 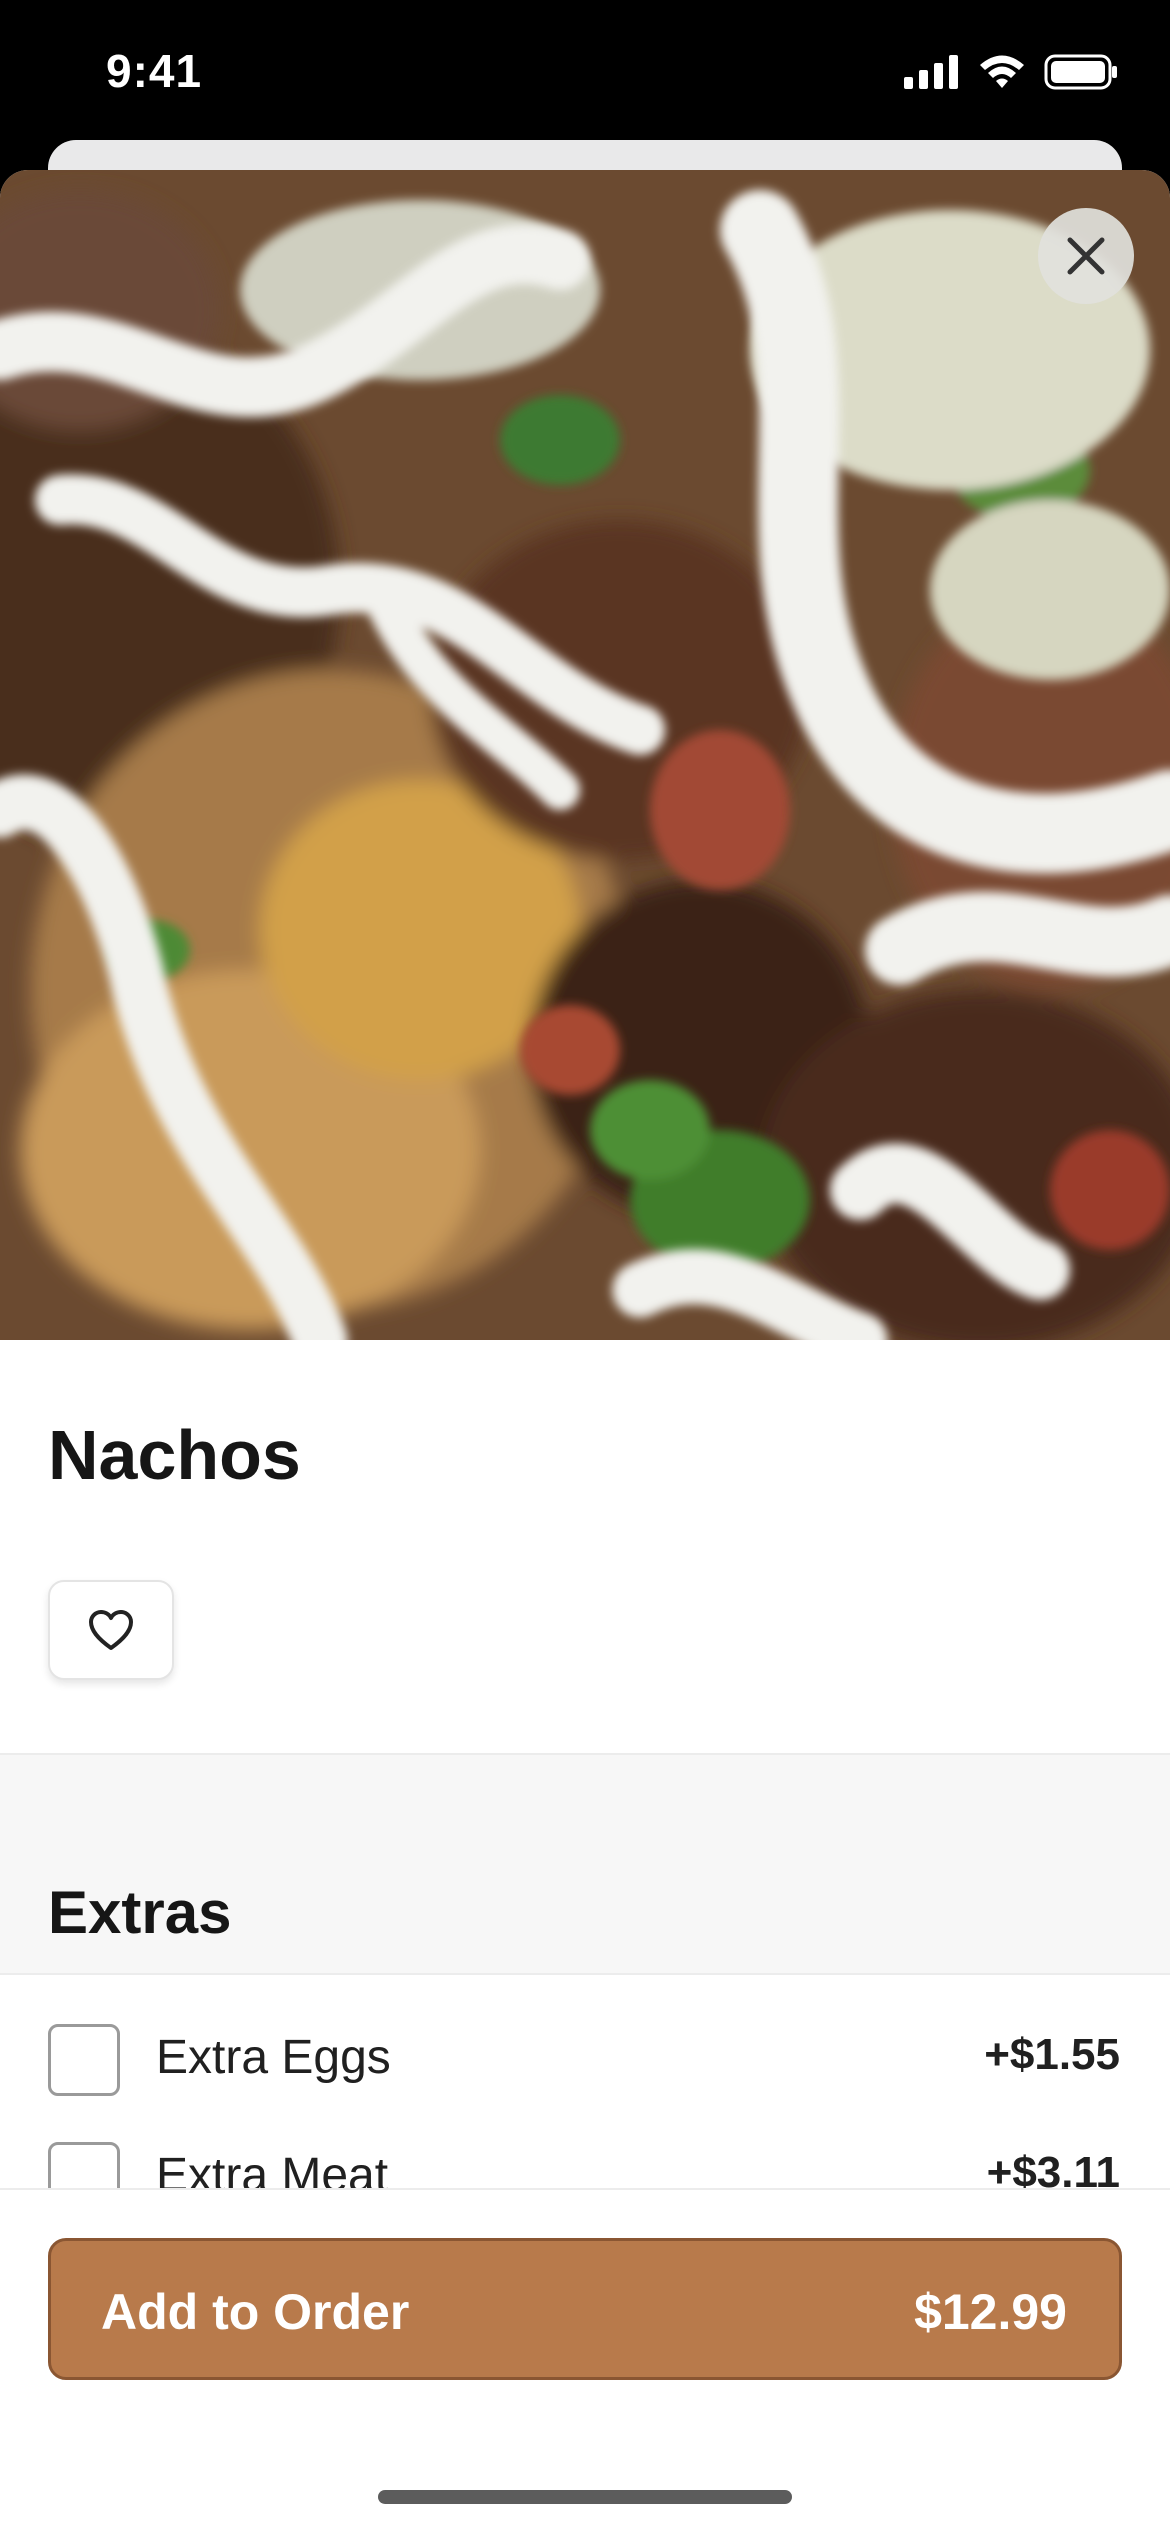 I want to click on extras-option-checkbox, so click(x=84, y=2060).